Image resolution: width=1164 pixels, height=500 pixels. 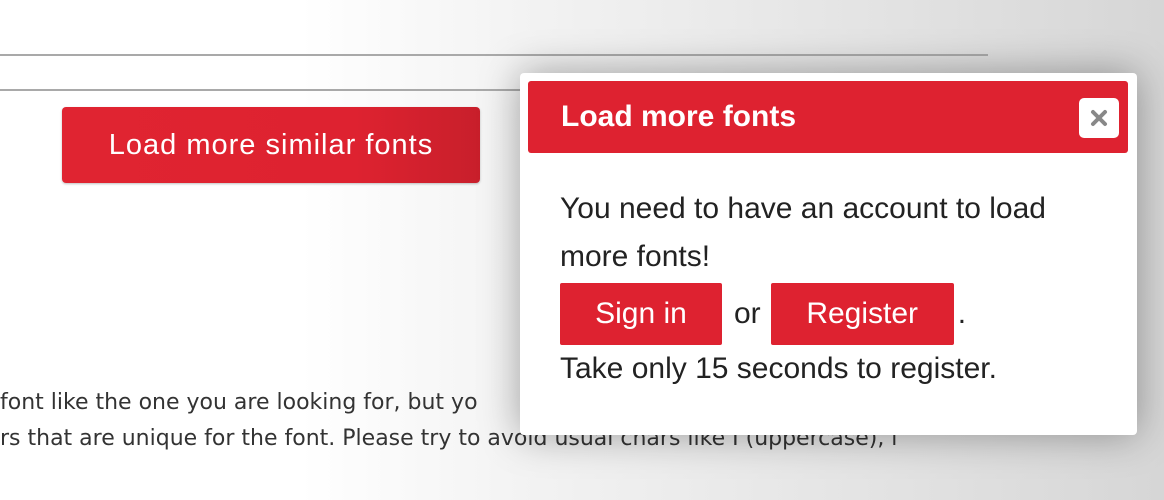 I want to click on modal-header: Load more fonts, so click(x=828, y=117).